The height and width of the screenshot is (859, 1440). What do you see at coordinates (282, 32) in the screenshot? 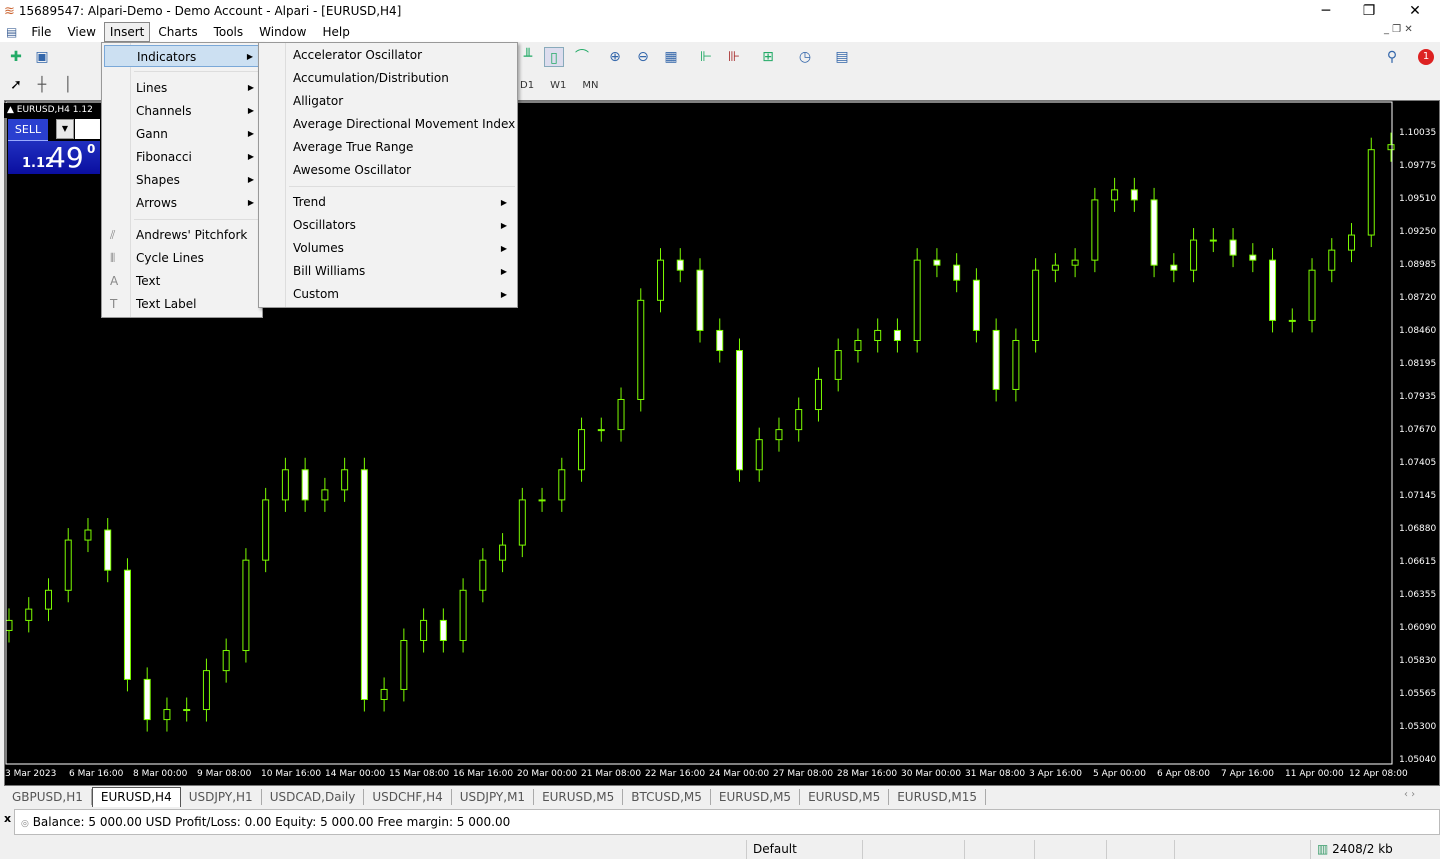
I see `menu-window: Window` at bounding box center [282, 32].